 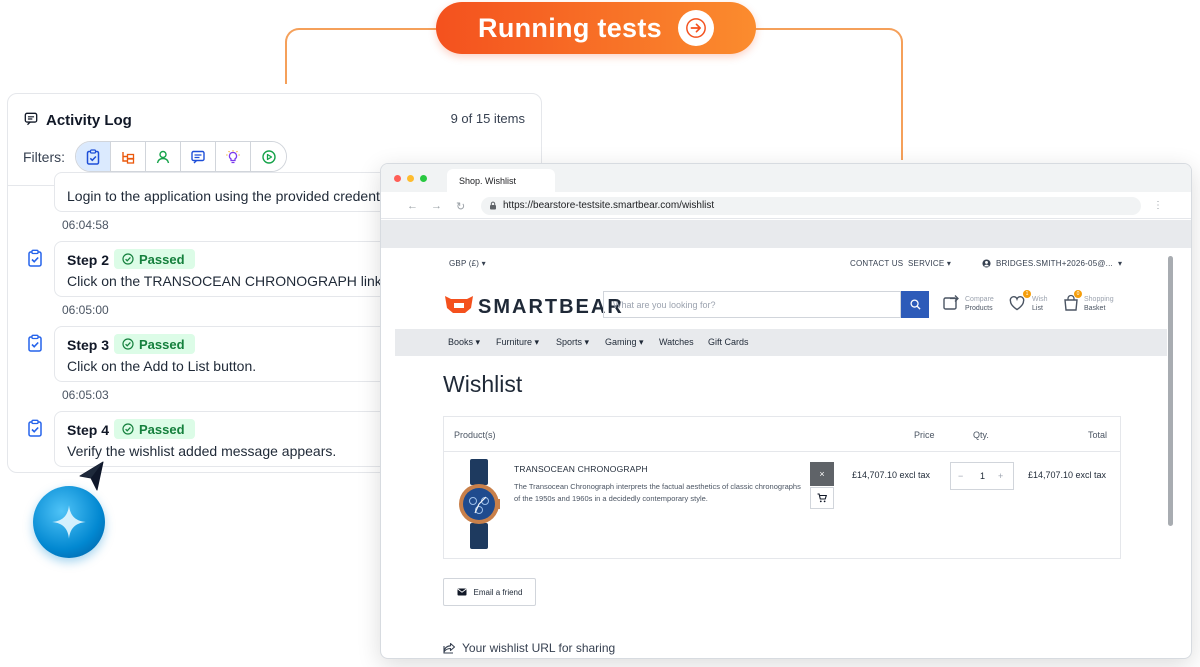 What do you see at coordinates (514, 342) in the screenshot?
I see `nav-label: Furniture` at bounding box center [514, 342].